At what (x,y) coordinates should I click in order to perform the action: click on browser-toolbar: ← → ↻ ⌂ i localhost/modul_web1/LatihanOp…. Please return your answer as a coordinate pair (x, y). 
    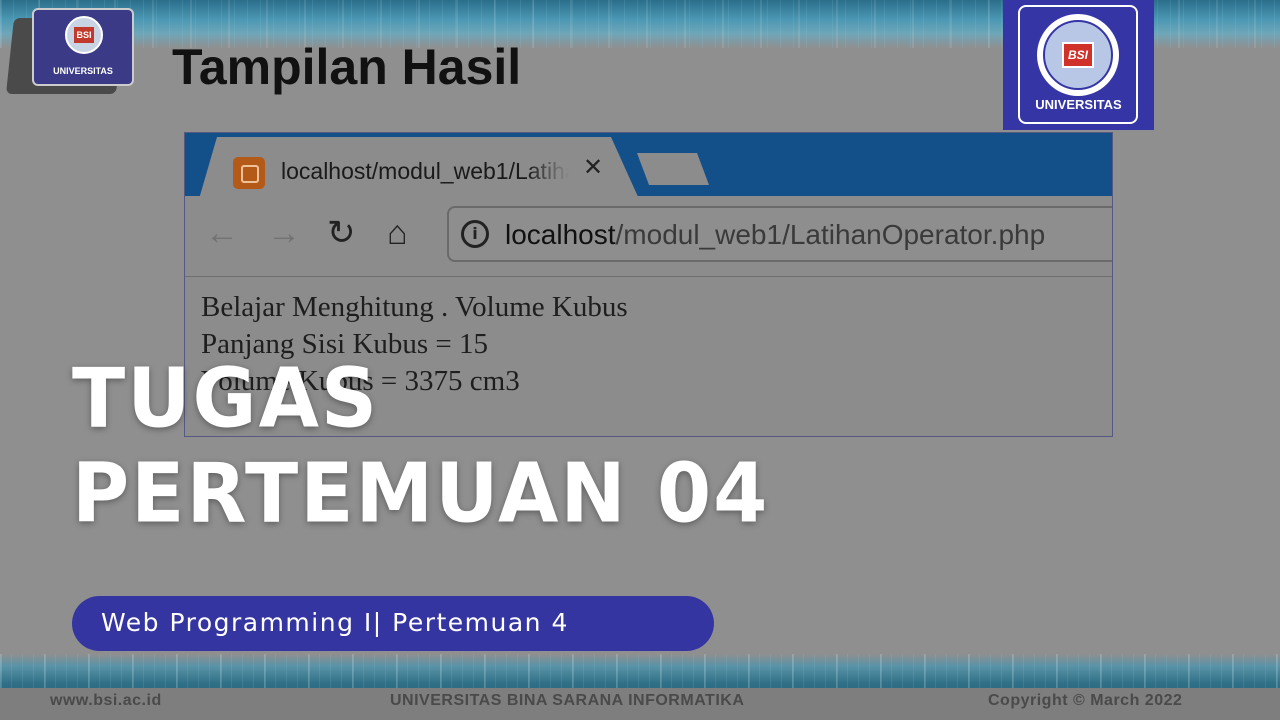
    Looking at the image, I should click on (648, 236).